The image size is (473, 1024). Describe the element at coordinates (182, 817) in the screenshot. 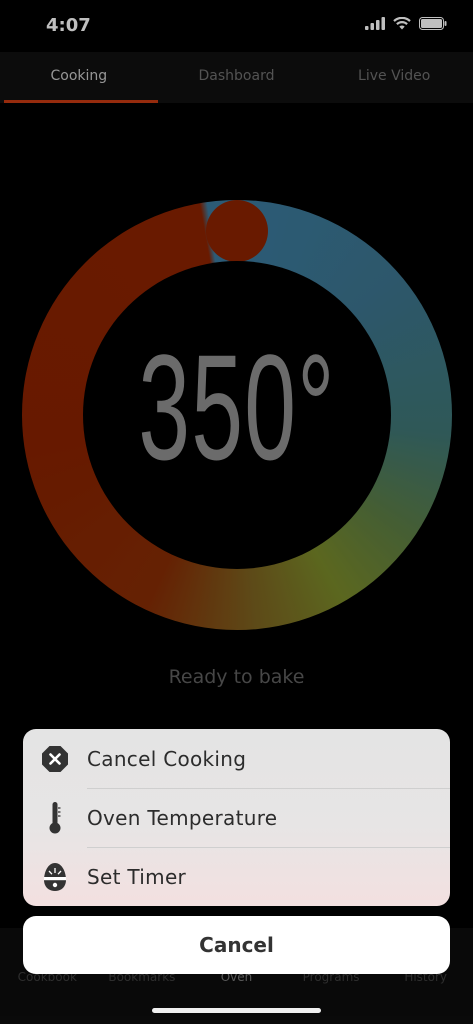

I see `sheet-item-label: Oven Temperature` at that location.